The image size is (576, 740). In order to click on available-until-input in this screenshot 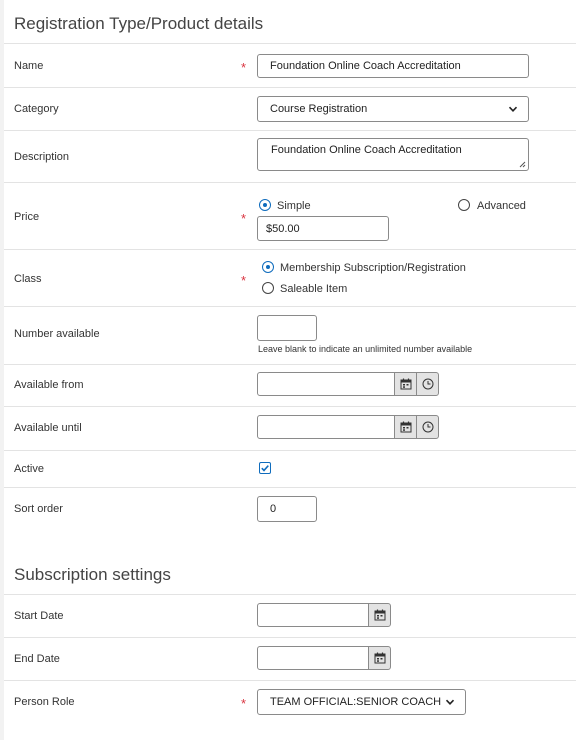, I will do `click(326, 427)`.